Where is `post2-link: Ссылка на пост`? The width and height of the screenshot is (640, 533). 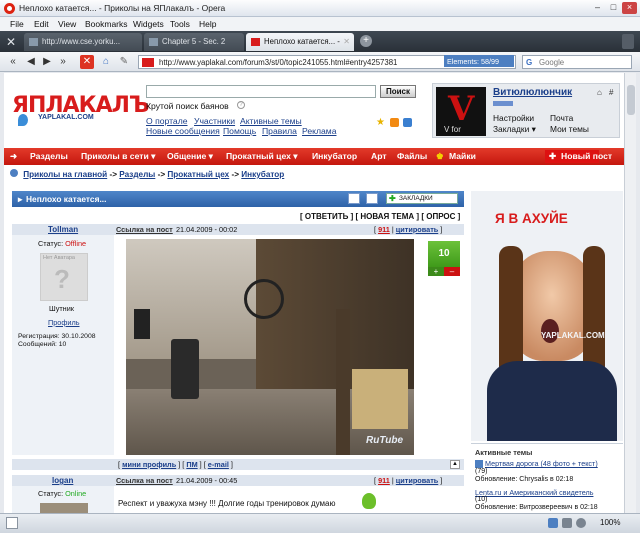
post2-link: Ссылка на пост is located at coordinates (144, 480).